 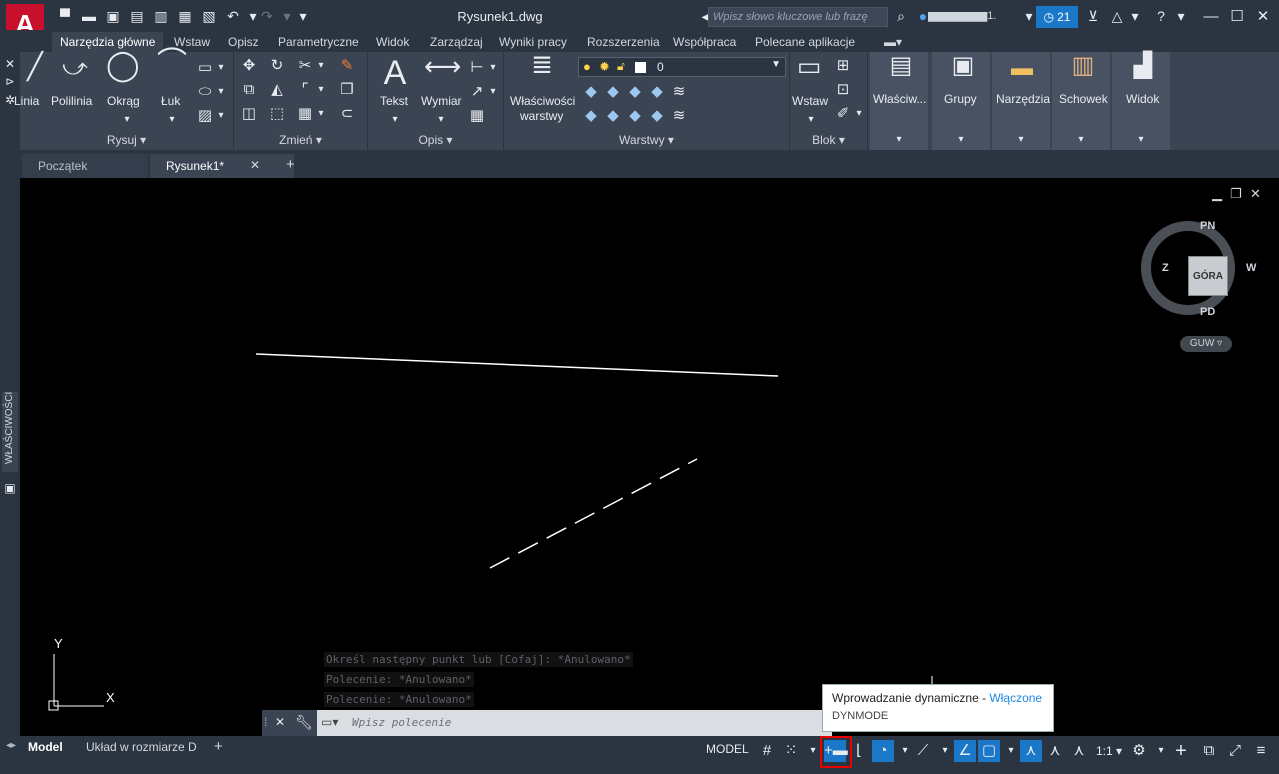 What do you see at coordinates (26, 101) in the screenshot?
I see `line-button: Linia` at bounding box center [26, 101].